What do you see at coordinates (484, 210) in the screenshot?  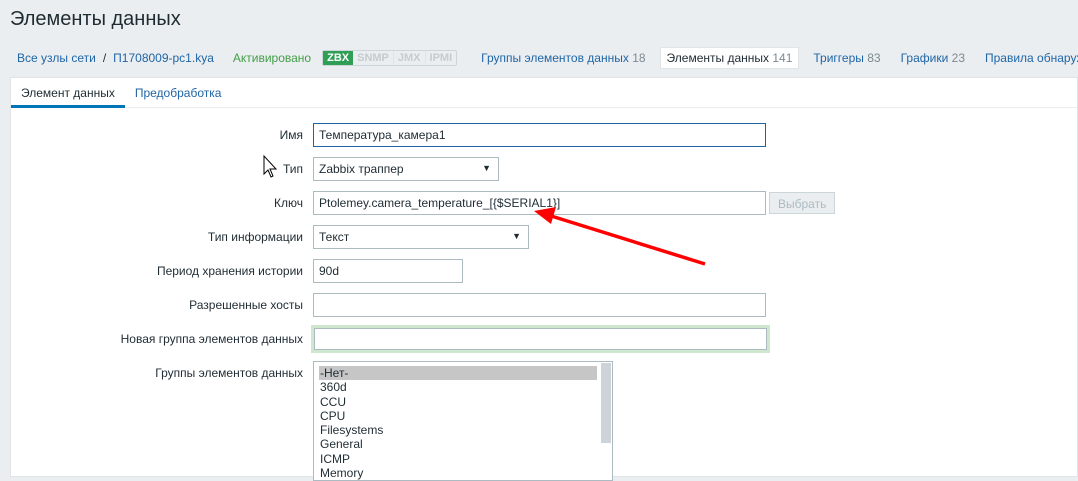 I see `annotation-arrow` at bounding box center [484, 210].